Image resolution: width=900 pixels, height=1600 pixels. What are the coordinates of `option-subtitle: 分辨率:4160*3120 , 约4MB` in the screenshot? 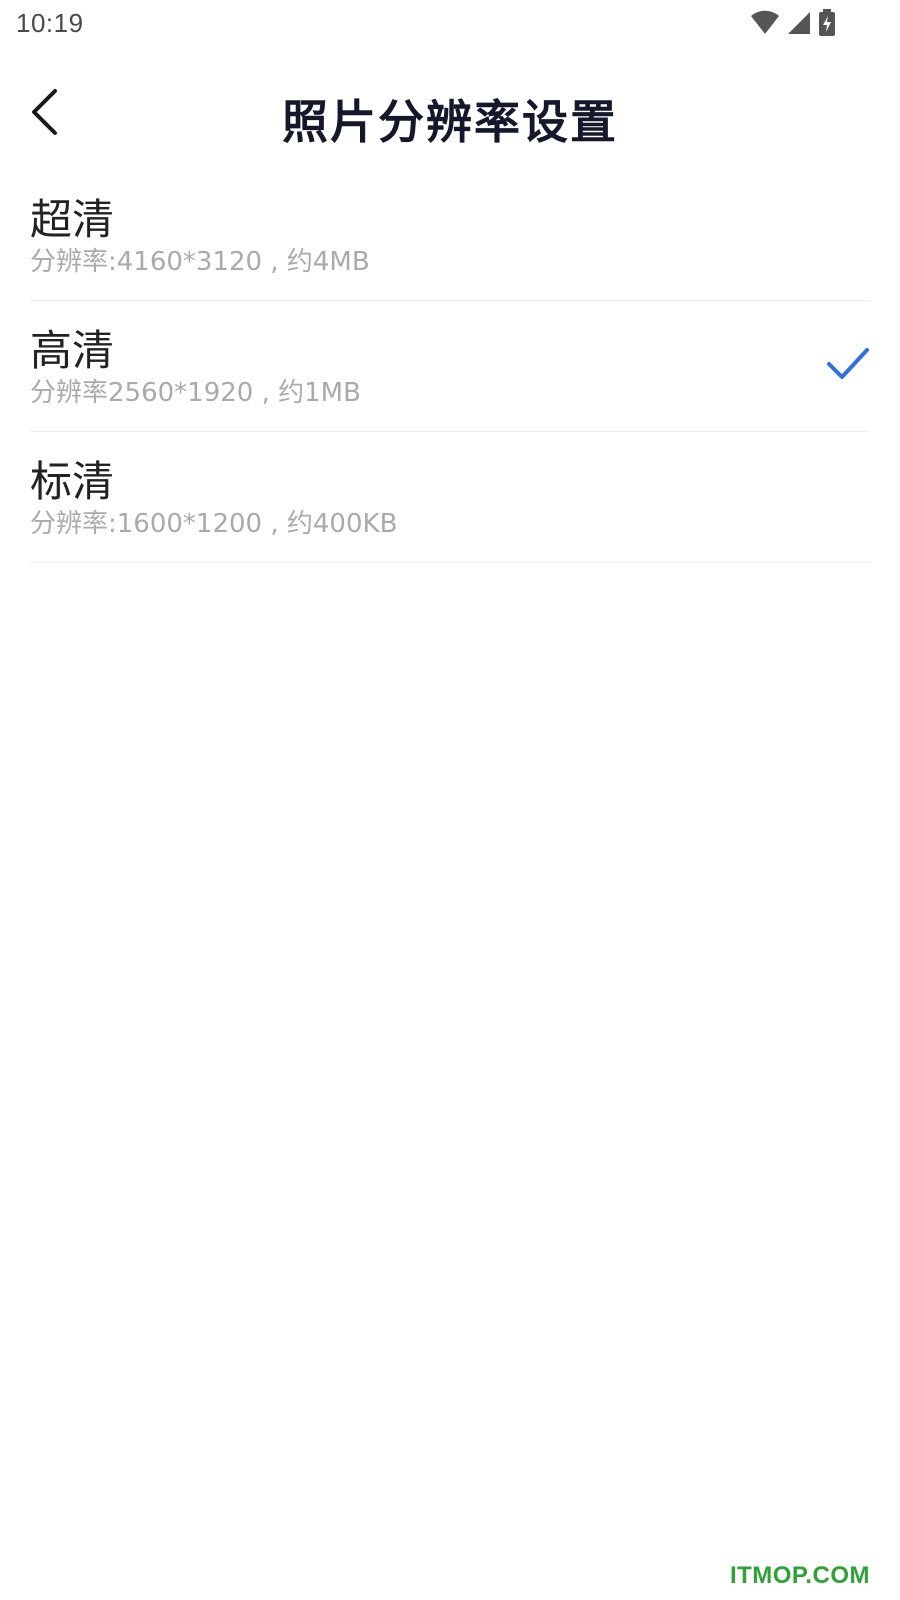 It's located at (200, 262).